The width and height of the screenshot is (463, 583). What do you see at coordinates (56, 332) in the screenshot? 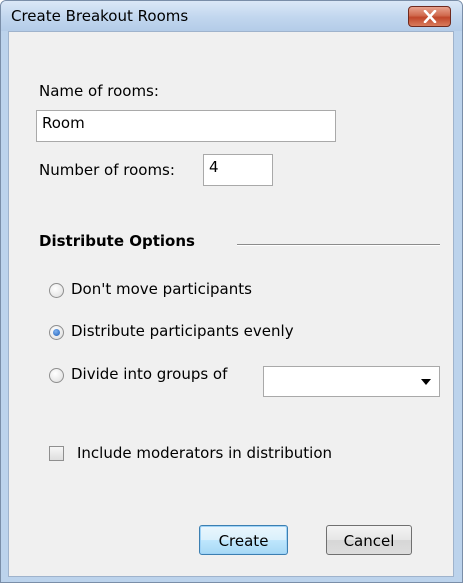
I see `radio-distribute-evenly` at bounding box center [56, 332].